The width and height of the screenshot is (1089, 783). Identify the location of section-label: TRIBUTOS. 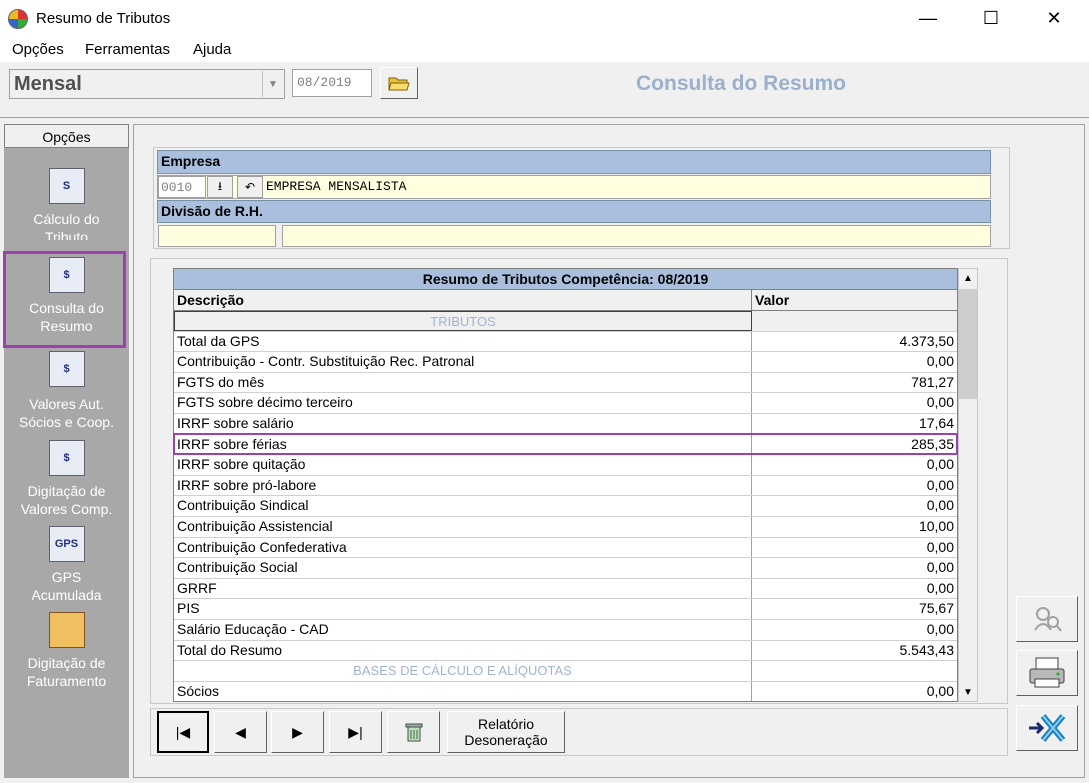
(463, 321).